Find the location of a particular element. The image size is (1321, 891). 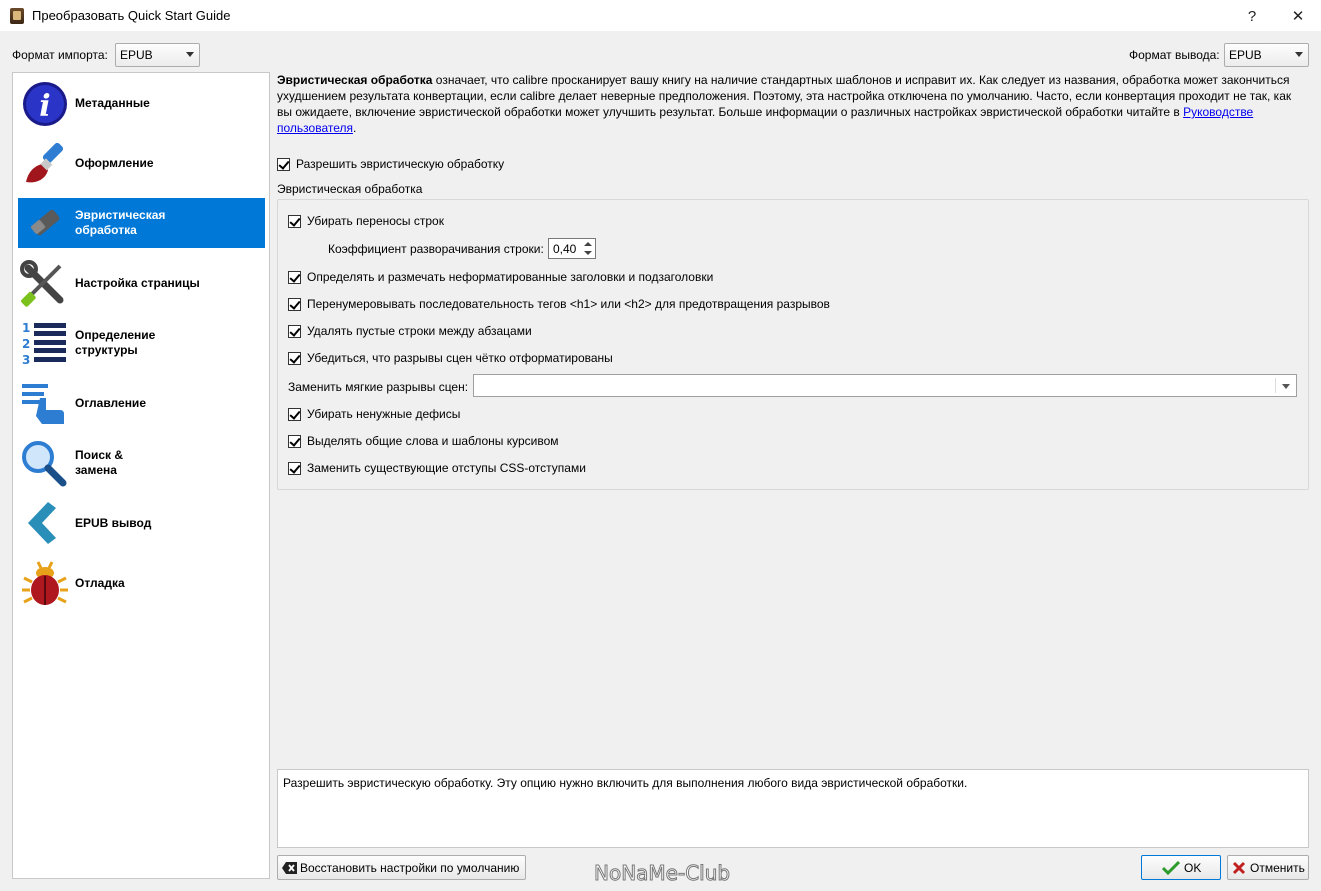

tools-icon is located at coordinates (44, 283).